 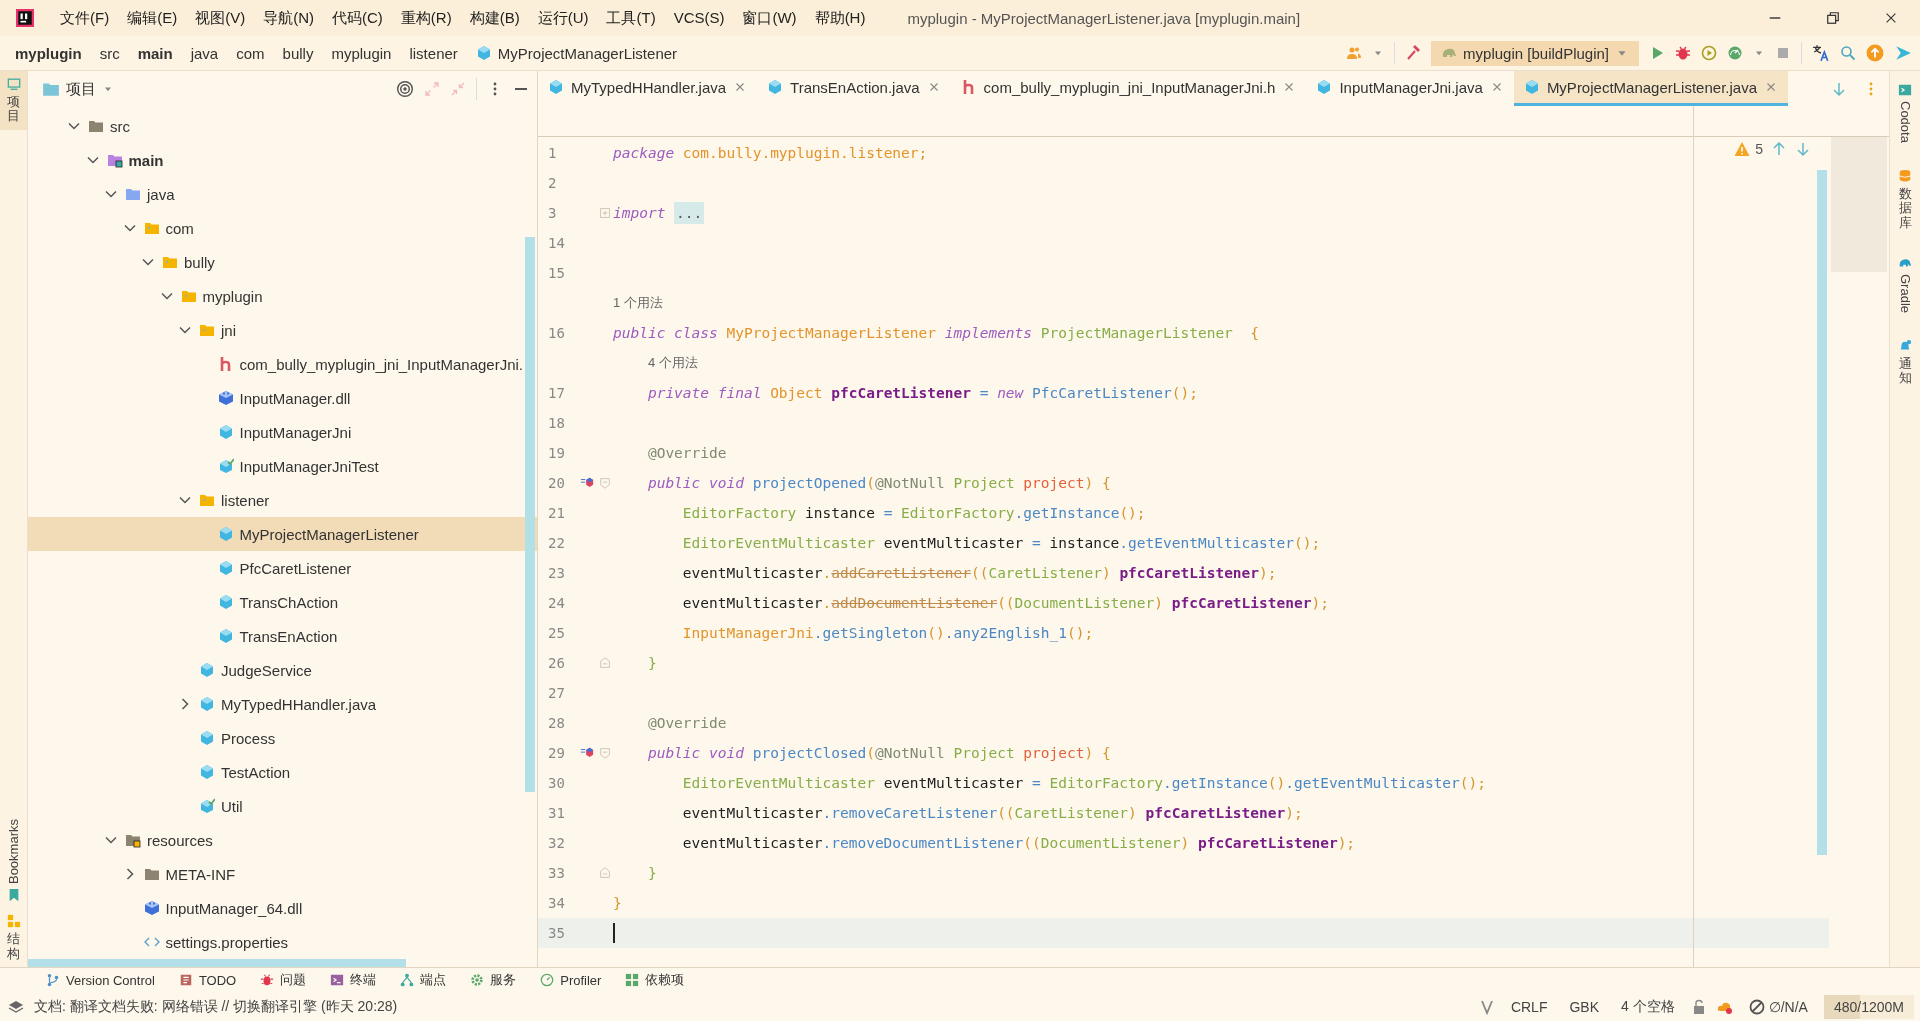 I want to click on stop-icon, so click(x=1783, y=53).